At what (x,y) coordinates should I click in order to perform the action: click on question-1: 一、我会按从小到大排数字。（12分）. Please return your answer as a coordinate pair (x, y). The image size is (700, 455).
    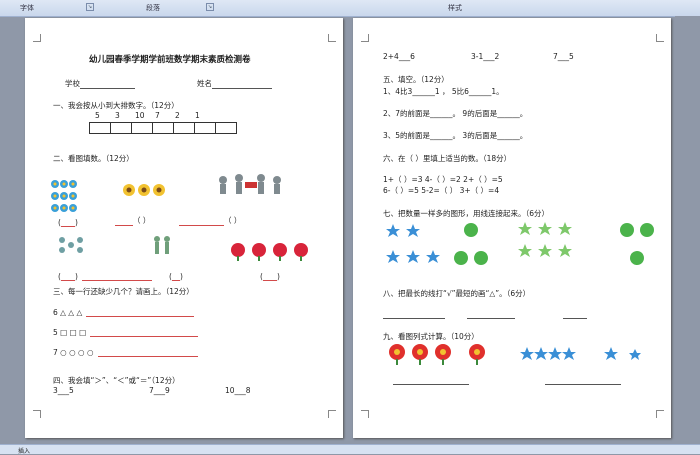
    Looking at the image, I should click on (116, 105).